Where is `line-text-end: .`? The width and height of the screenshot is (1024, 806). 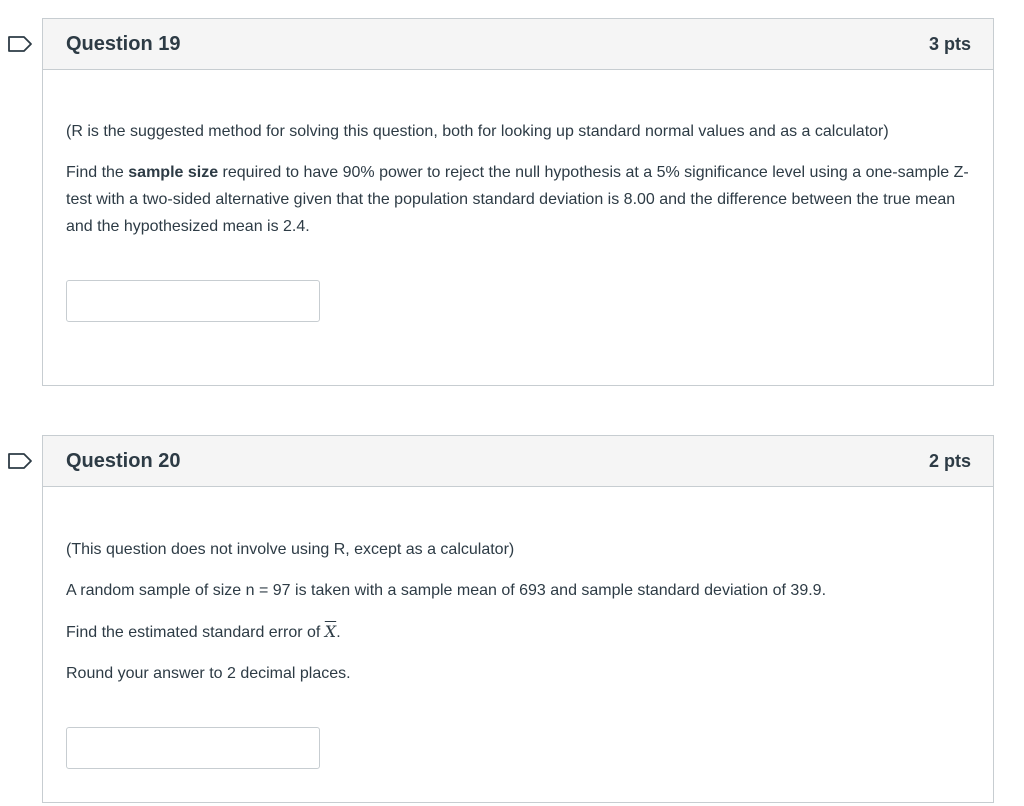
line-text-end: . is located at coordinates (338, 632).